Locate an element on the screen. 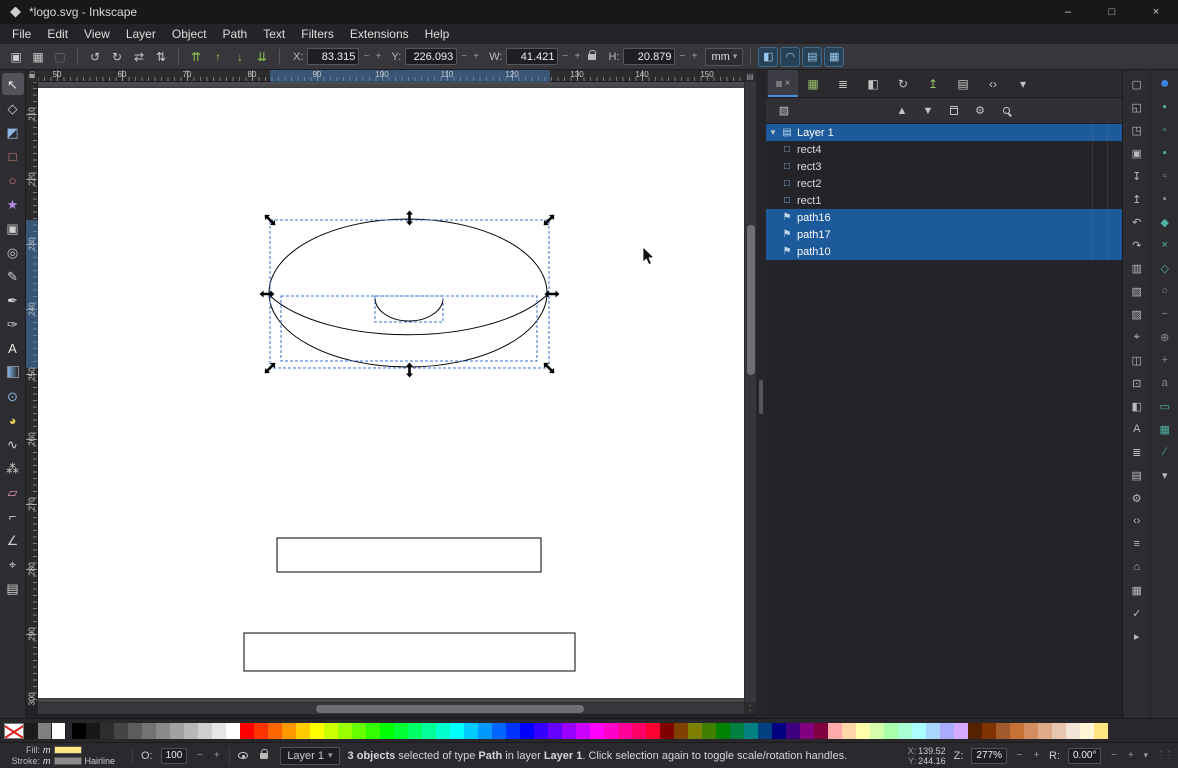 This screenshot has width=1178, height=768. snap-path-intersections: × is located at coordinates (1165, 245).